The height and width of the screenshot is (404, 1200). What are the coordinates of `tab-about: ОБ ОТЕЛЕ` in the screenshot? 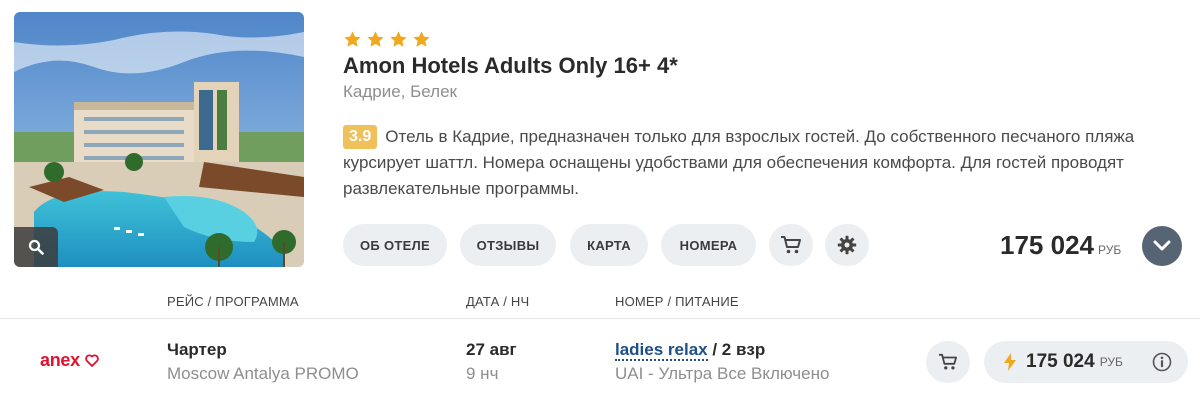 It's located at (395, 245).